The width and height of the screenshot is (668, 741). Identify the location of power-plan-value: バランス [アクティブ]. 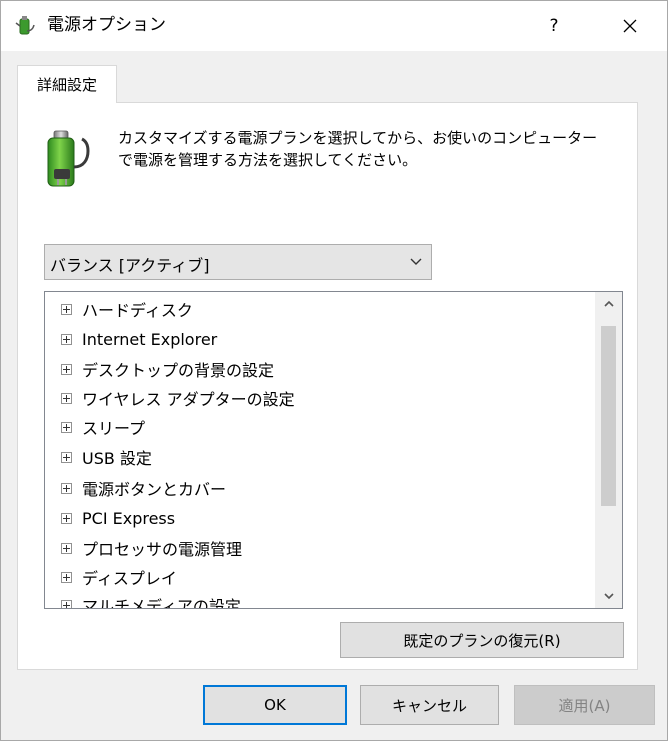
(130, 265).